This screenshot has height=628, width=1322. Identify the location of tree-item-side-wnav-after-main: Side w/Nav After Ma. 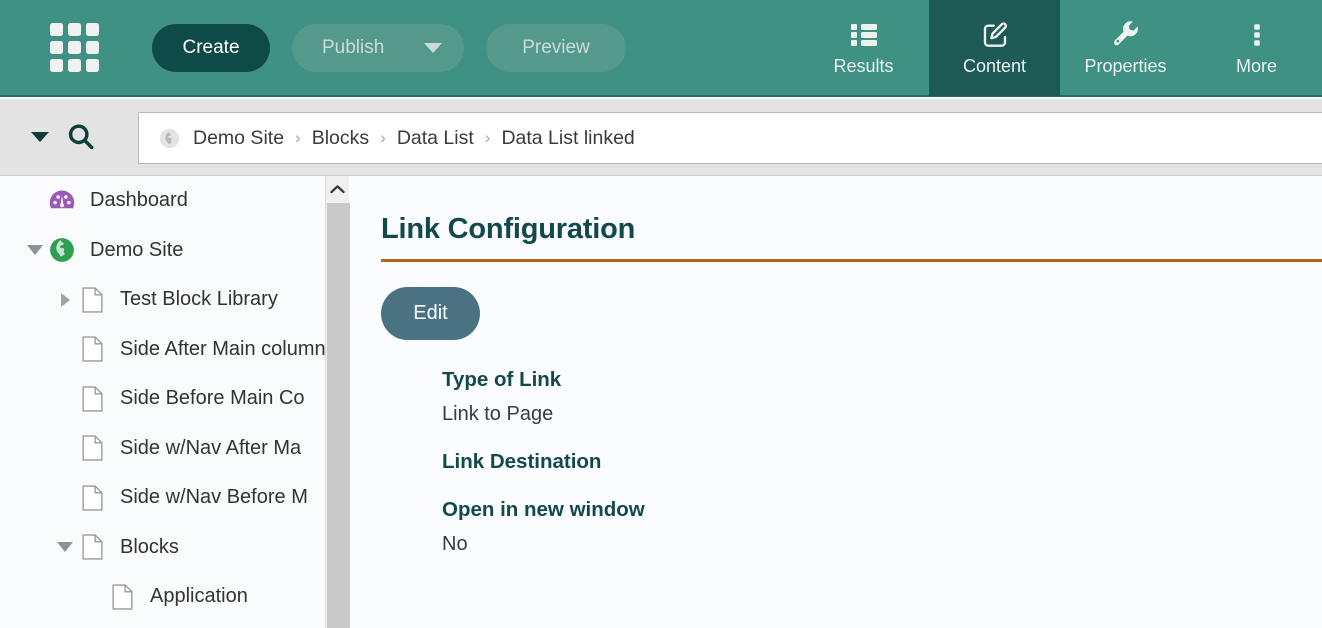
(162, 449).